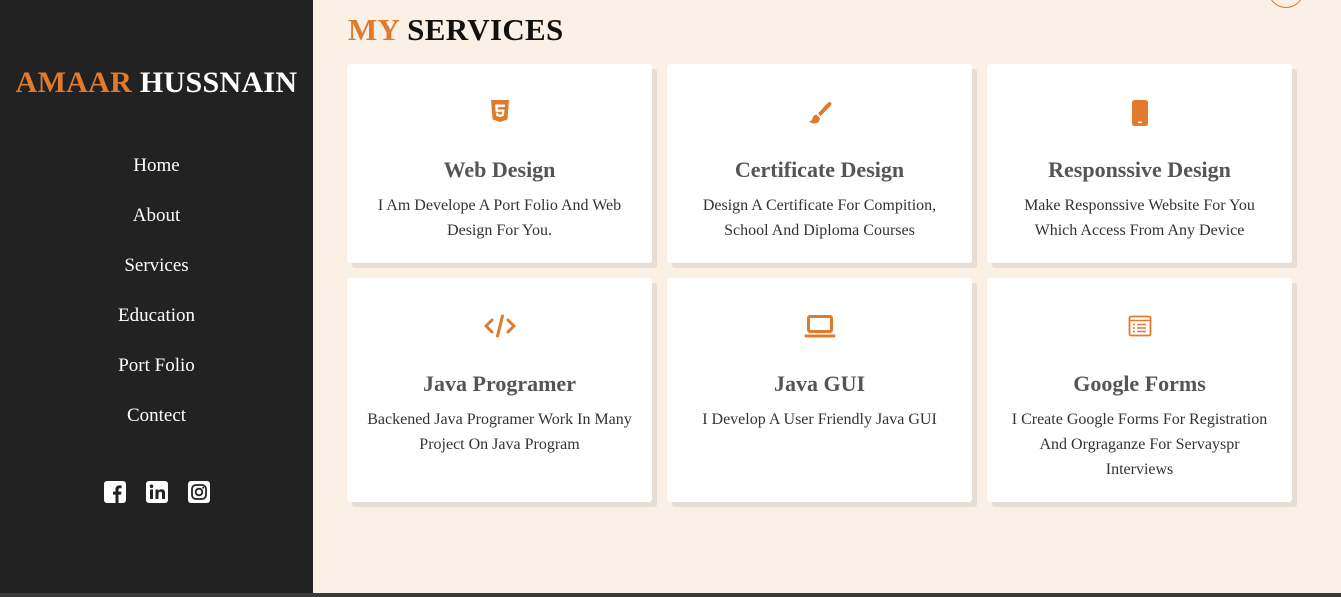 This screenshot has width=1341, height=597. What do you see at coordinates (156, 327) in the screenshot?
I see `nav-item-education: Education` at bounding box center [156, 327].